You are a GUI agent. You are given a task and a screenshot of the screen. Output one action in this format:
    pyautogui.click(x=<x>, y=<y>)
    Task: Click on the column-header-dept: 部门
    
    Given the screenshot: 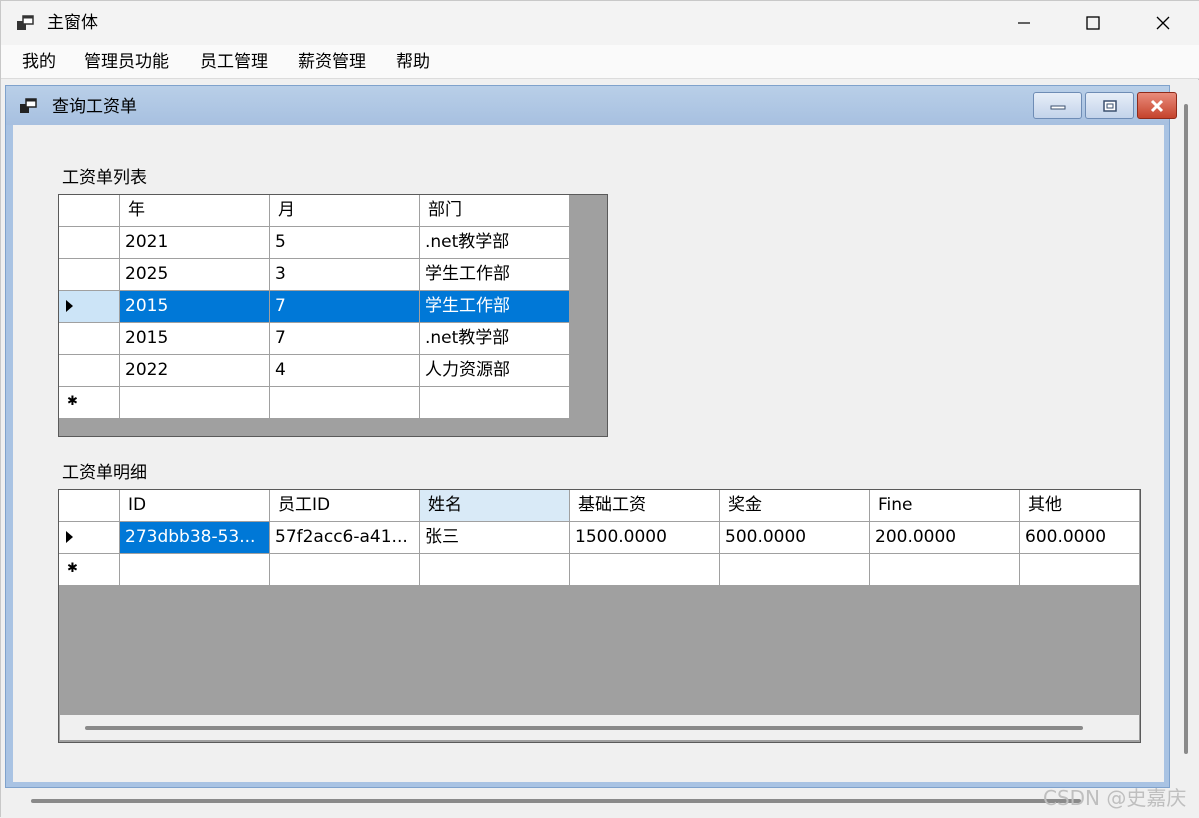 What is the action you would take?
    pyautogui.click(x=495, y=211)
    